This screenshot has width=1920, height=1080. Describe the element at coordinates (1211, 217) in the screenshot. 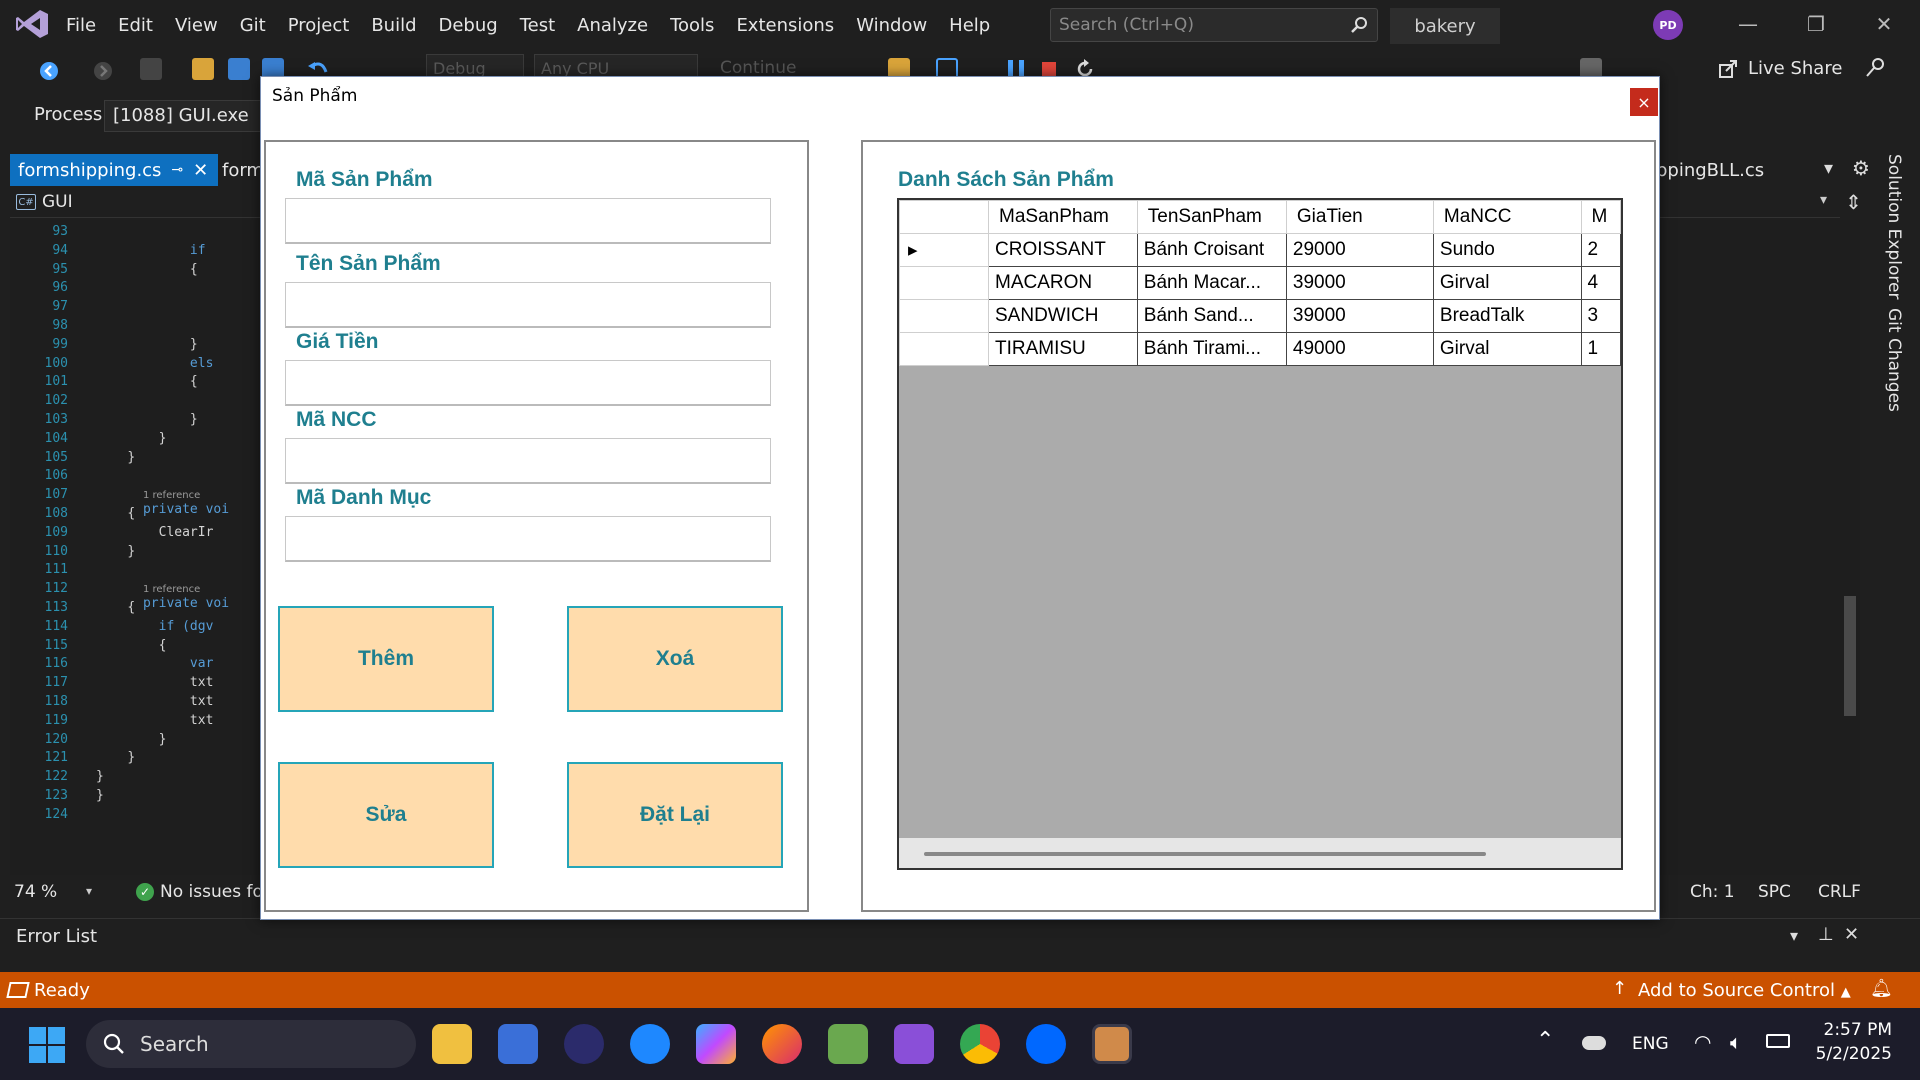

I see `column-header-tensanpham: TenSanPham` at that location.